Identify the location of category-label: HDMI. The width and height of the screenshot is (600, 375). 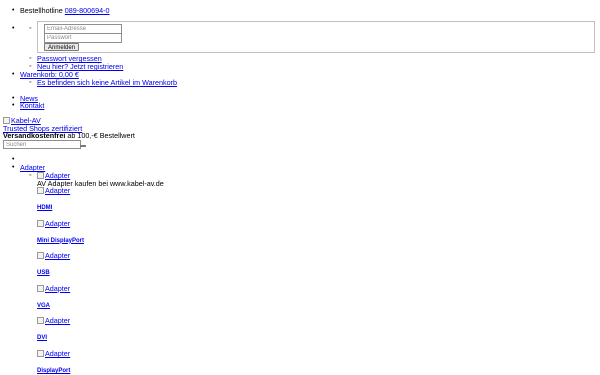
(44, 207).